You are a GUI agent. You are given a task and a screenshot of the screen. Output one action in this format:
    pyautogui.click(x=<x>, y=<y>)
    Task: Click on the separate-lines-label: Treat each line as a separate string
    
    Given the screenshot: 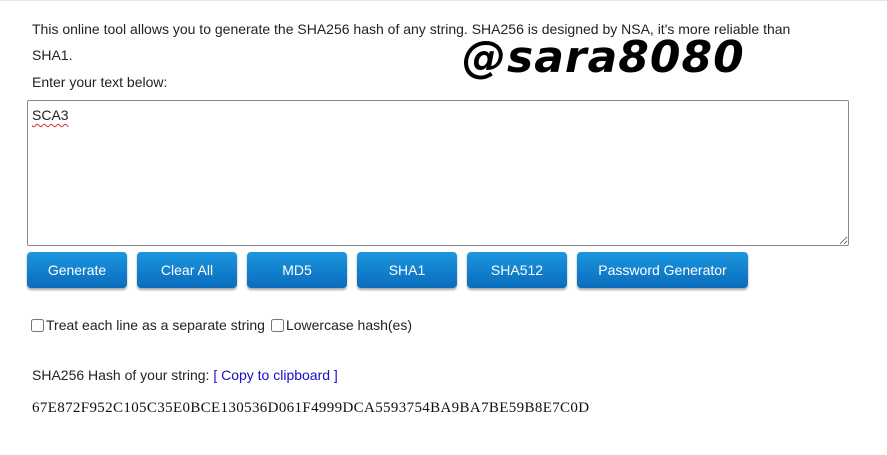 What is the action you would take?
    pyautogui.click(x=155, y=325)
    